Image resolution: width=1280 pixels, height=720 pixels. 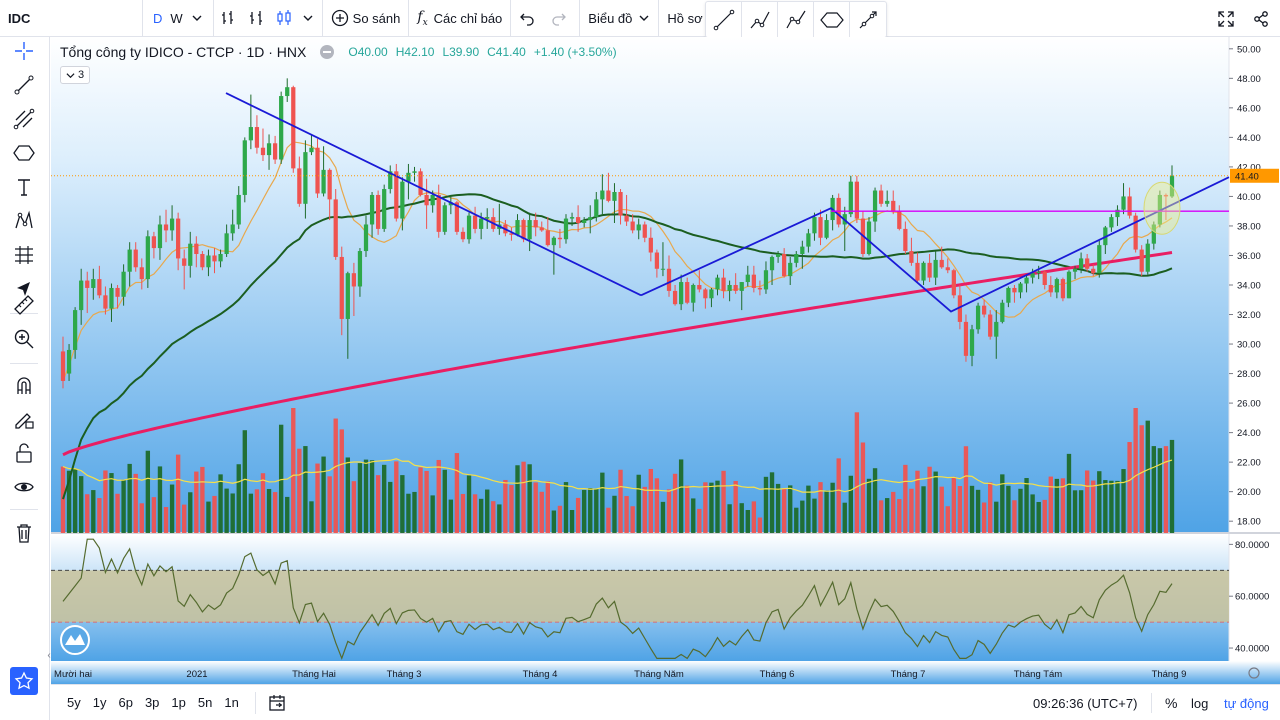 What do you see at coordinates (205, 702) in the screenshot?
I see `range-5d: 5n` at bounding box center [205, 702].